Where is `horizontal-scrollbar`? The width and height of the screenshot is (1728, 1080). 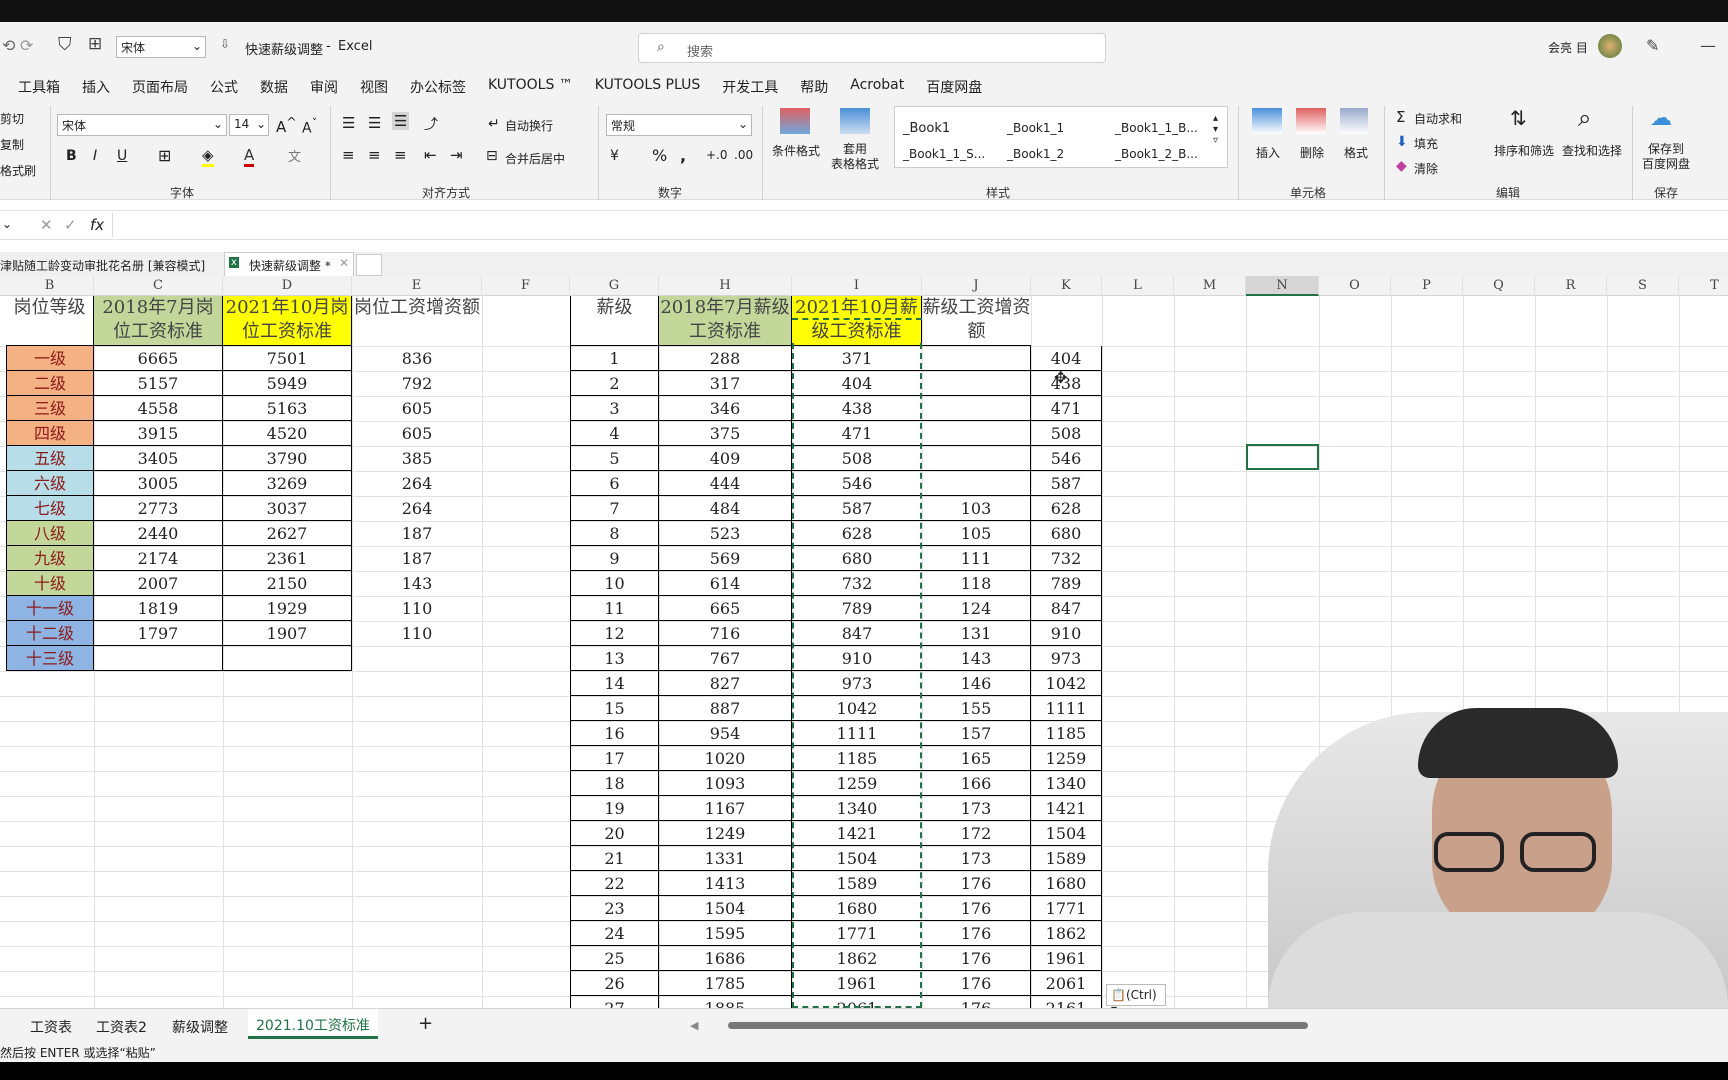
horizontal-scrollbar is located at coordinates (1018, 1025).